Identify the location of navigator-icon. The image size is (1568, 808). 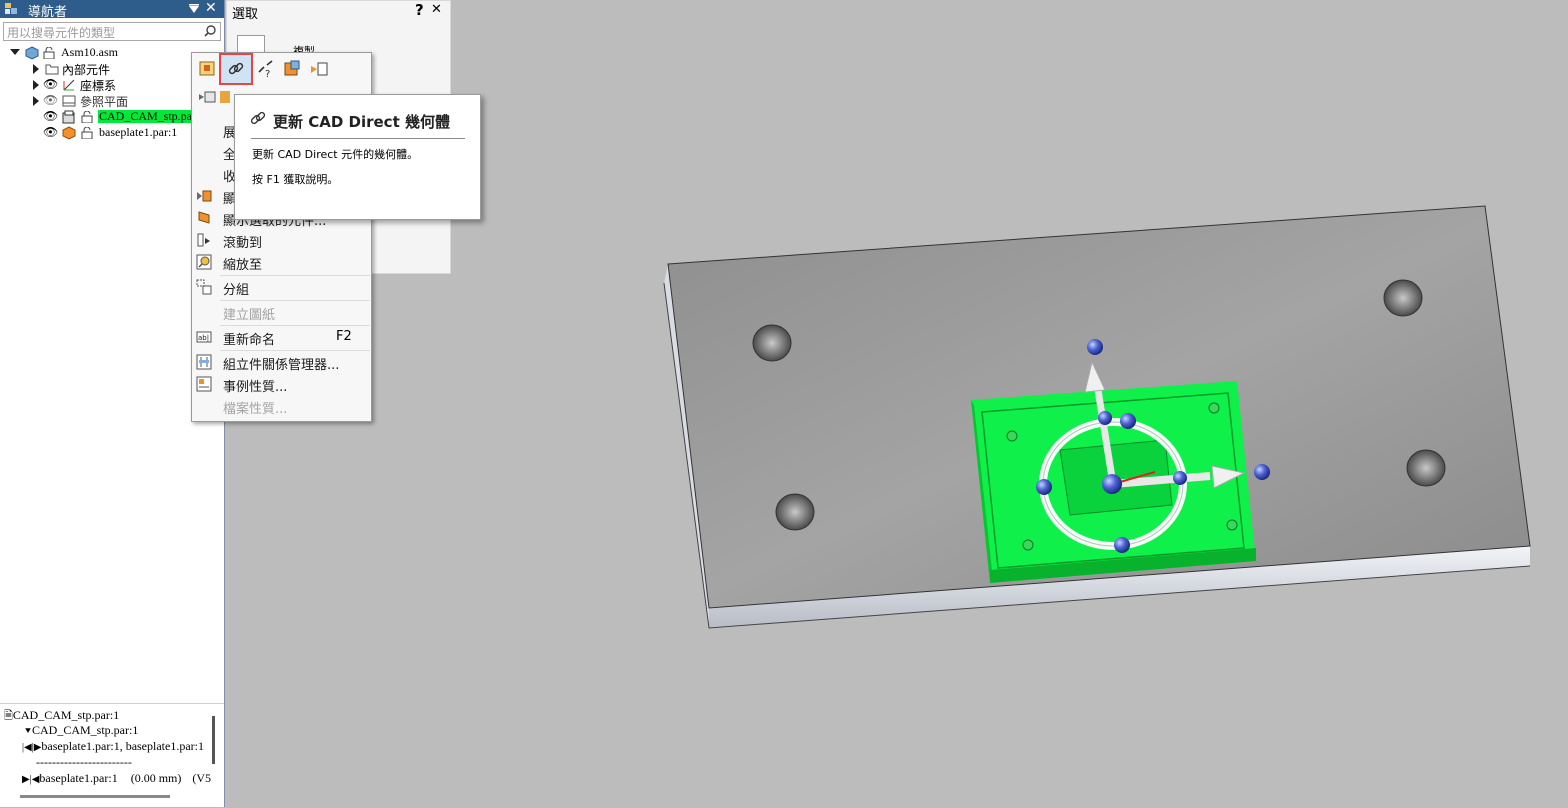
(11, 8).